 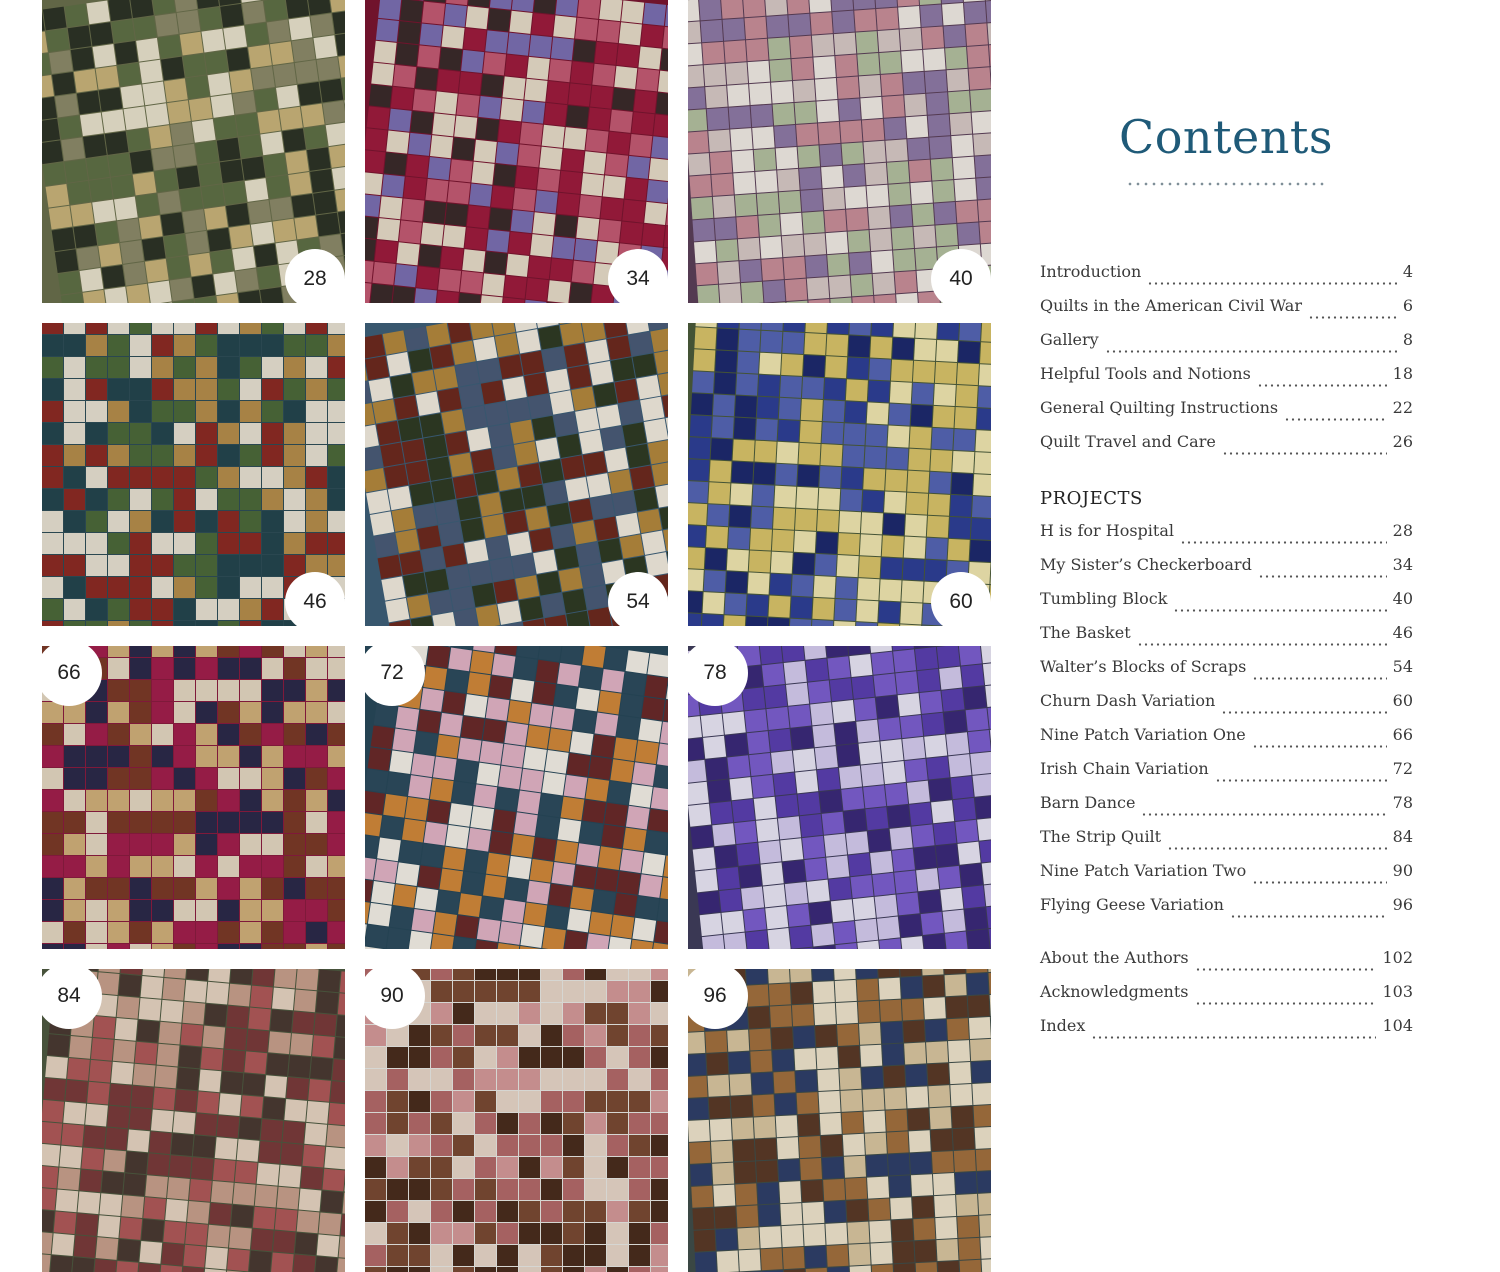 What do you see at coordinates (193, 151) in the screenshot?
I see `quilt-photo: 28` at bounding box center [193, 151].